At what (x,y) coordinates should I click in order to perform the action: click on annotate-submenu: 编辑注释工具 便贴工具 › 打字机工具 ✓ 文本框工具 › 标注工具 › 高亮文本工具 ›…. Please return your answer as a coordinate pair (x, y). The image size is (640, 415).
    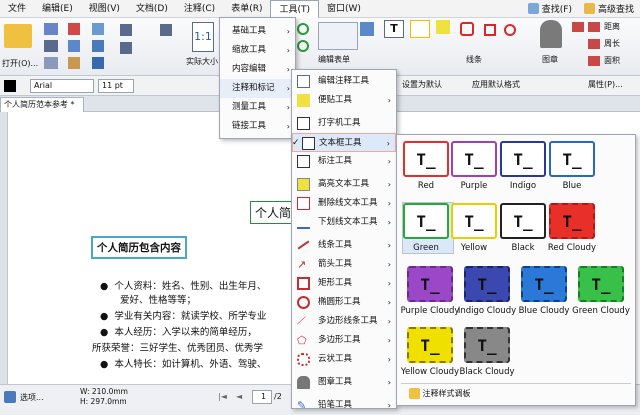
    Looking at the image, I should click on (344, 240).